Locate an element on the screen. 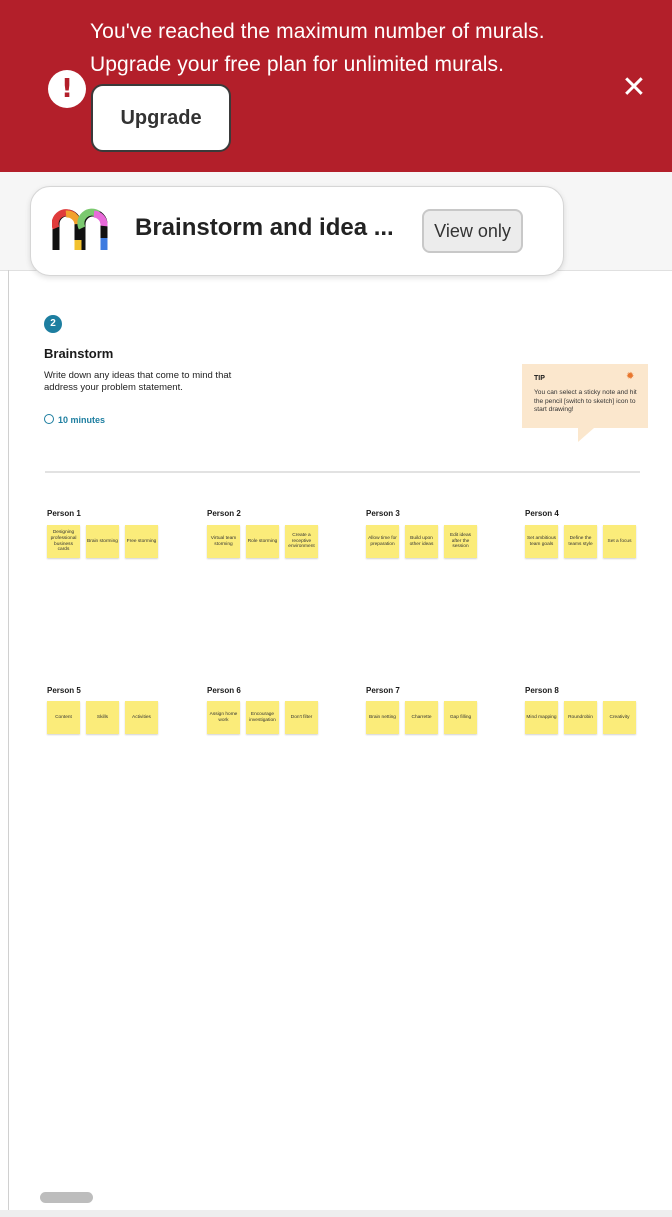 Image resolution: width=672 pixels, height=1217 pixels. lightbulb-icon: ✹ is located at coordinates (630, 376).